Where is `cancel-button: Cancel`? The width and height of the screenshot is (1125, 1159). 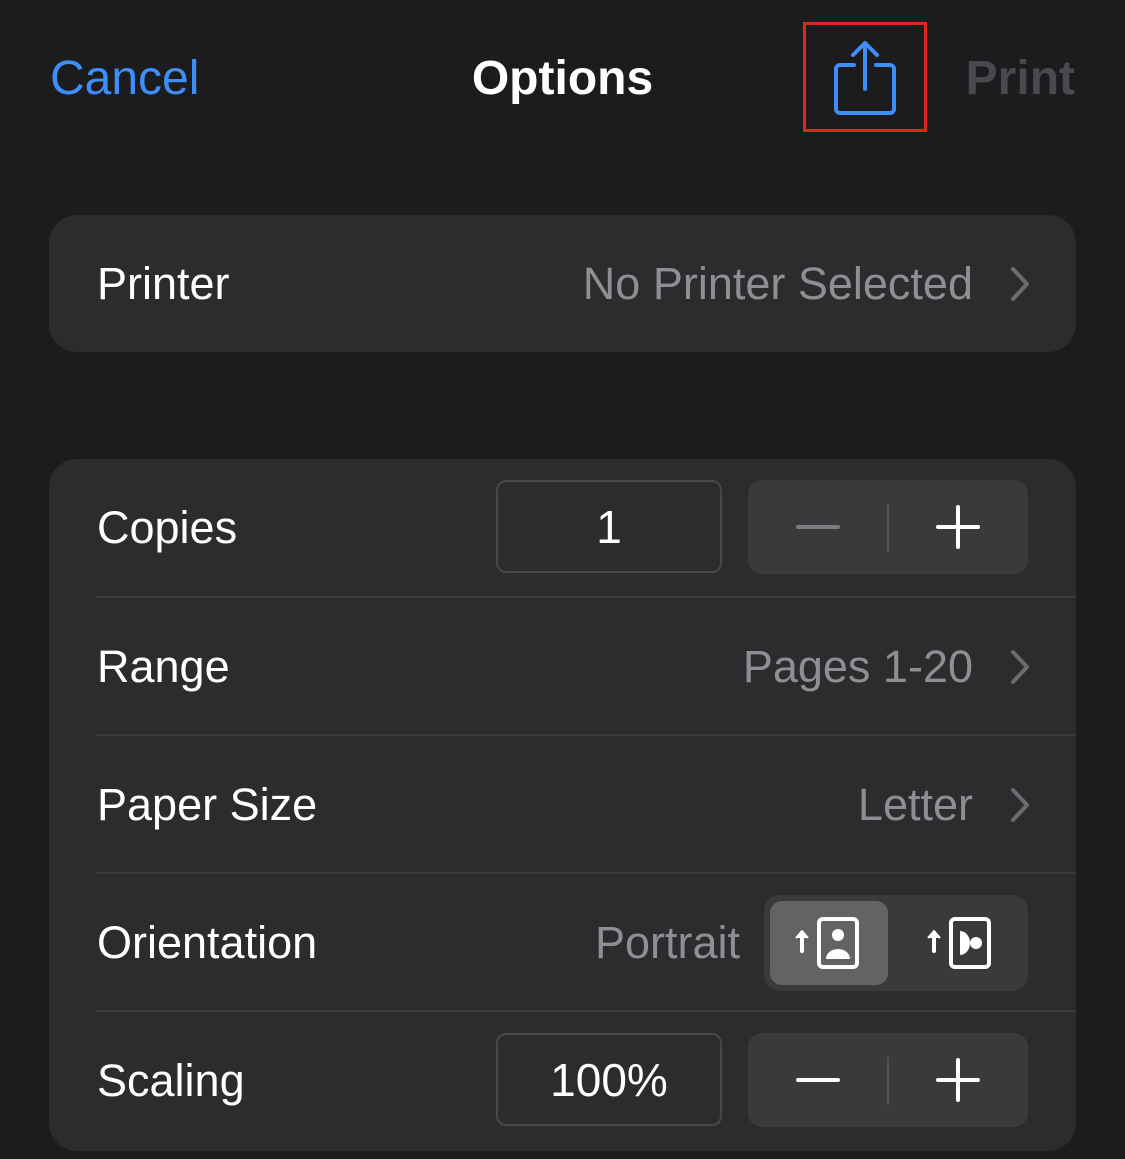
cancel-button: Cancel is located at coordinates (124, 79).